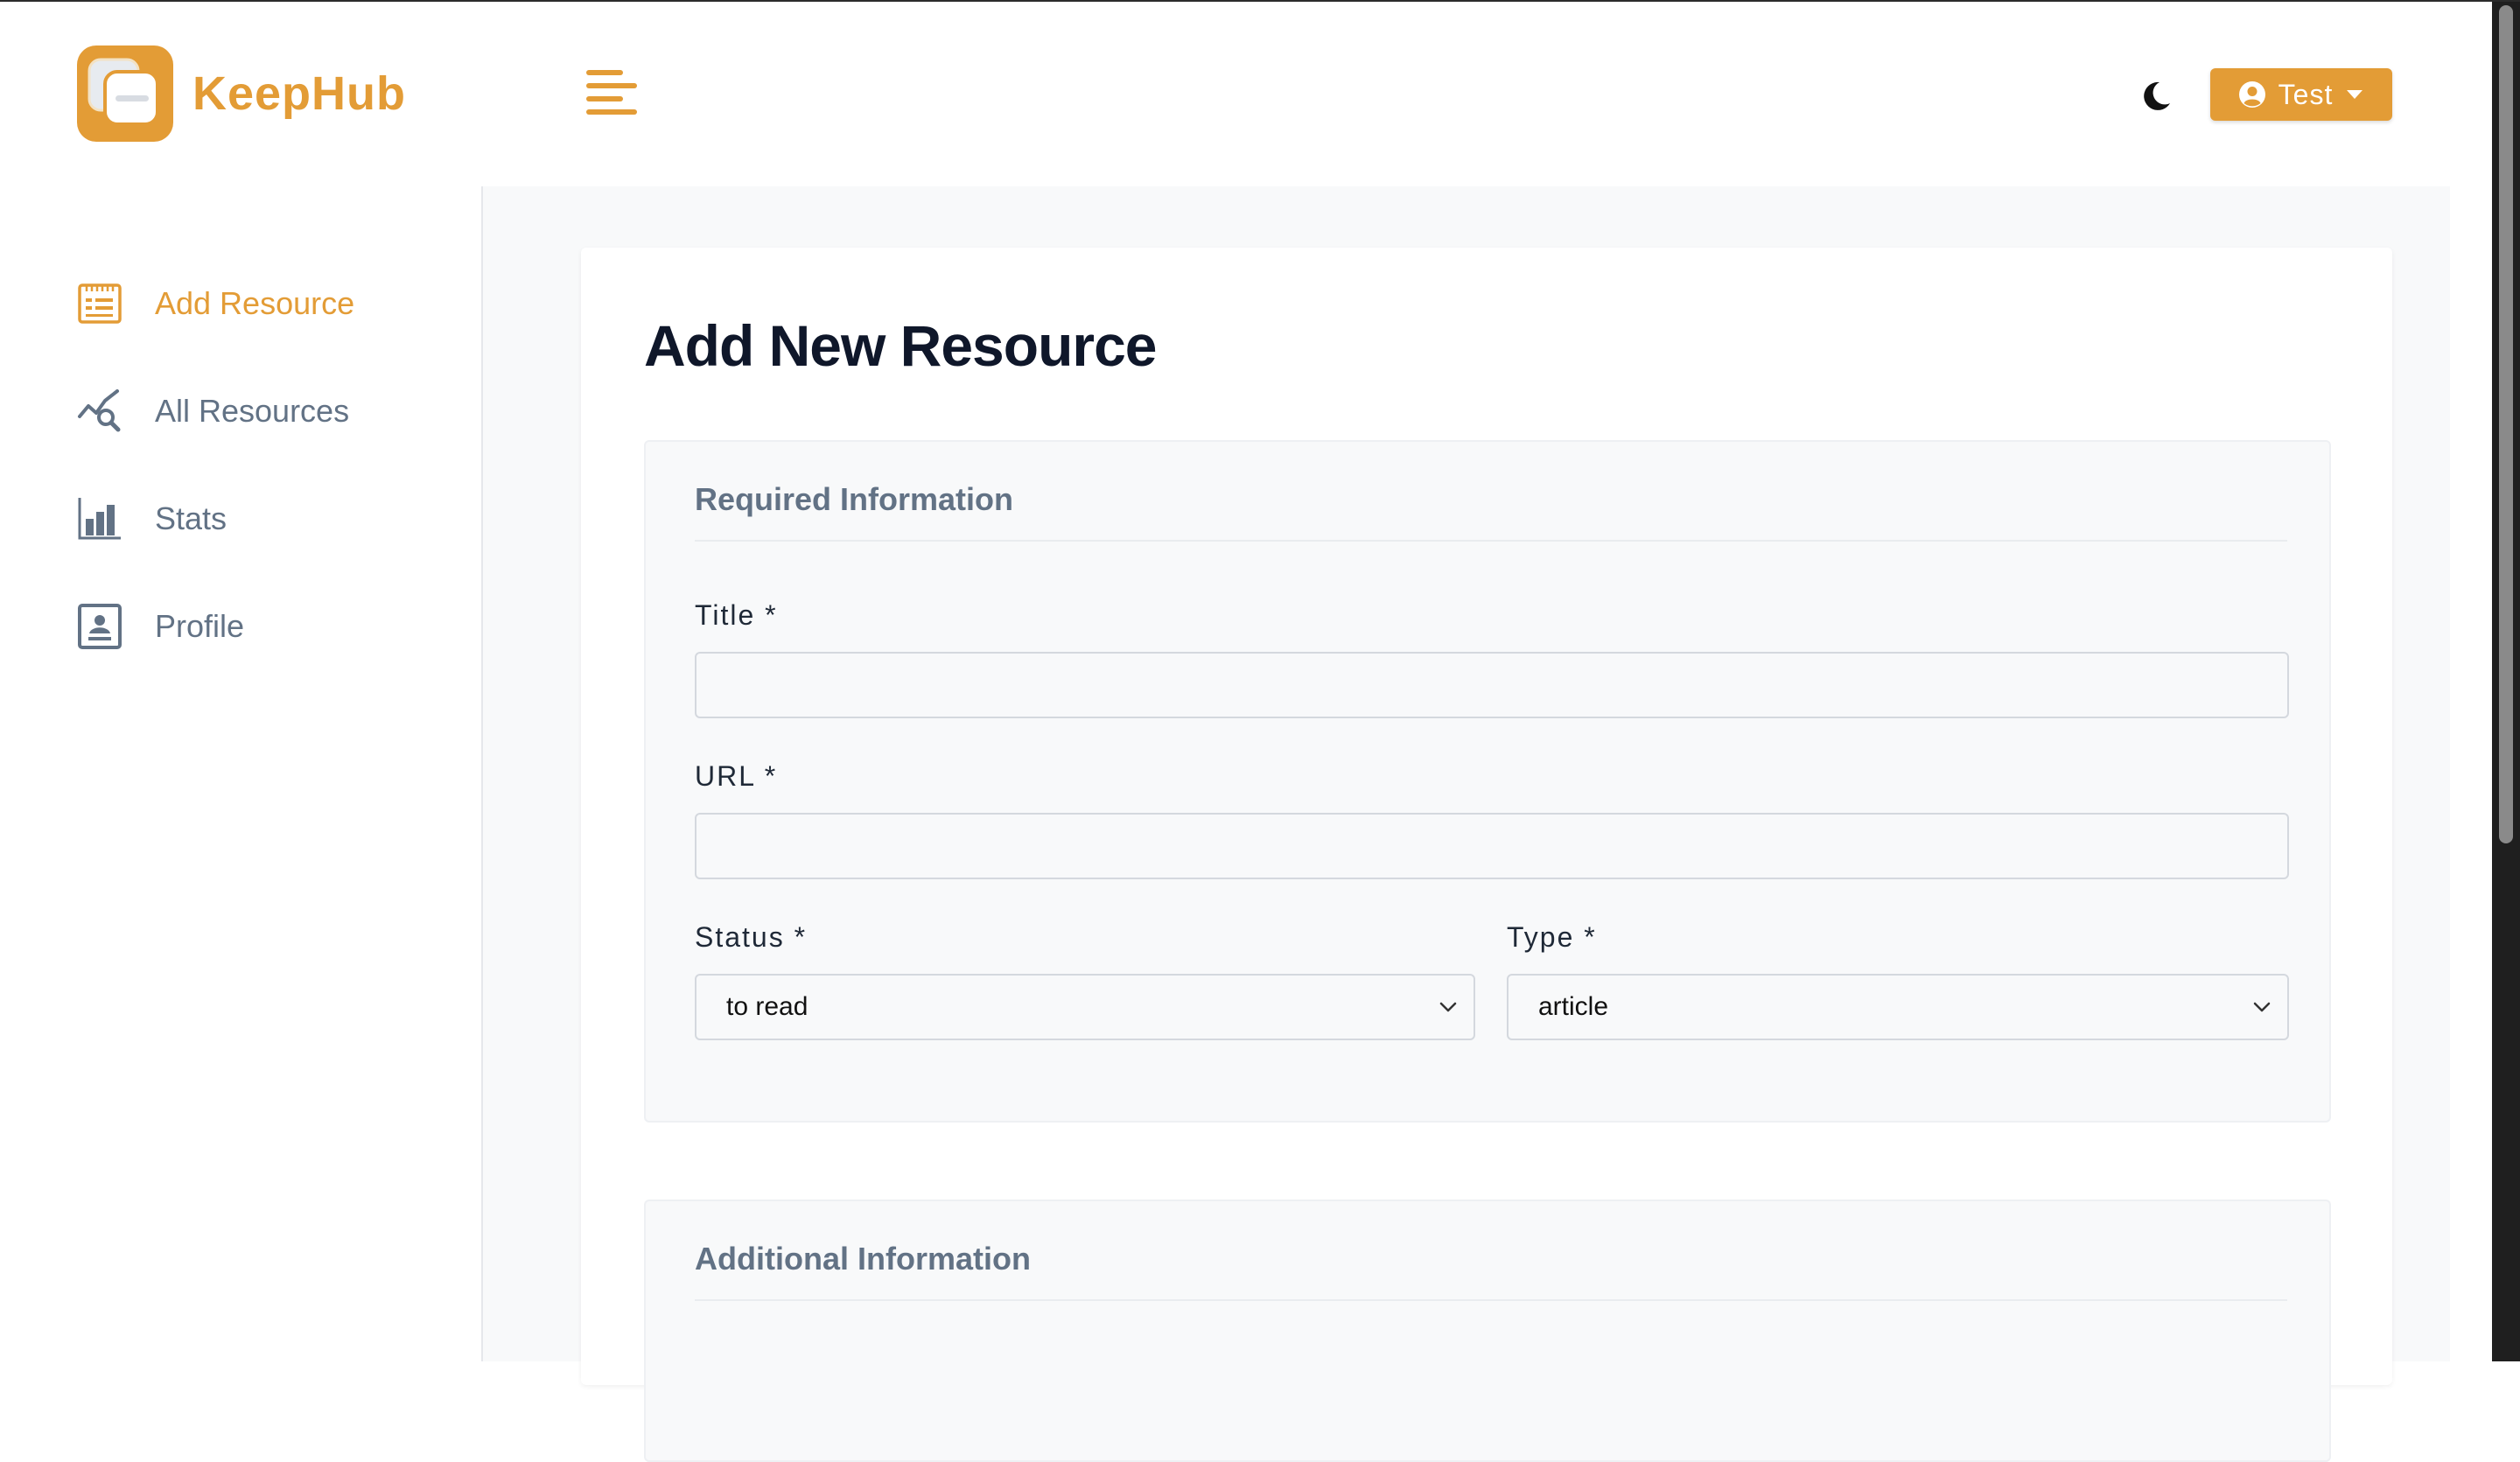  I want to click on caret-down-icon, so click(2355, 94).